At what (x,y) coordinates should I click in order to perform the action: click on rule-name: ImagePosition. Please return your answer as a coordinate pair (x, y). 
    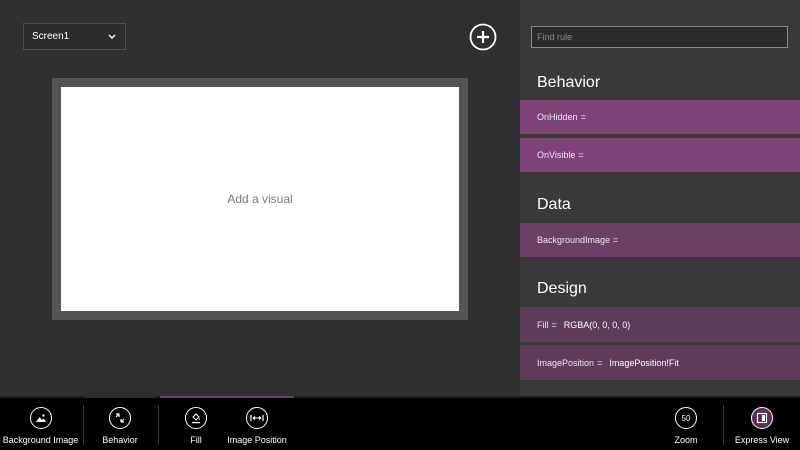
    Looking at the image, I should click on (566, 362).